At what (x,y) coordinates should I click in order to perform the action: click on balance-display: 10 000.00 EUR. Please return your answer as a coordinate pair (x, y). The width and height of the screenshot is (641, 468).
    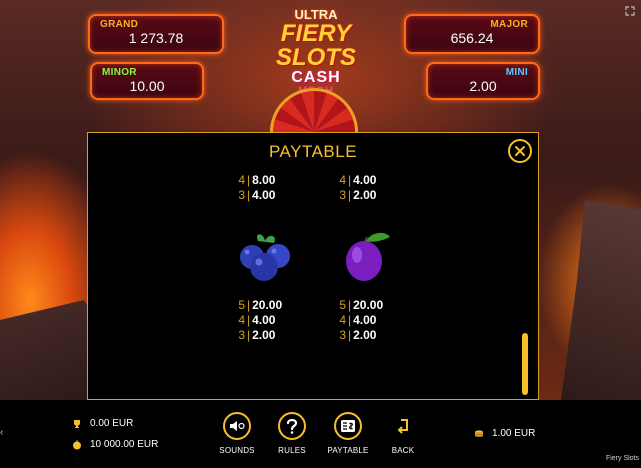
    Looking at the image, I should click on (115, 444).